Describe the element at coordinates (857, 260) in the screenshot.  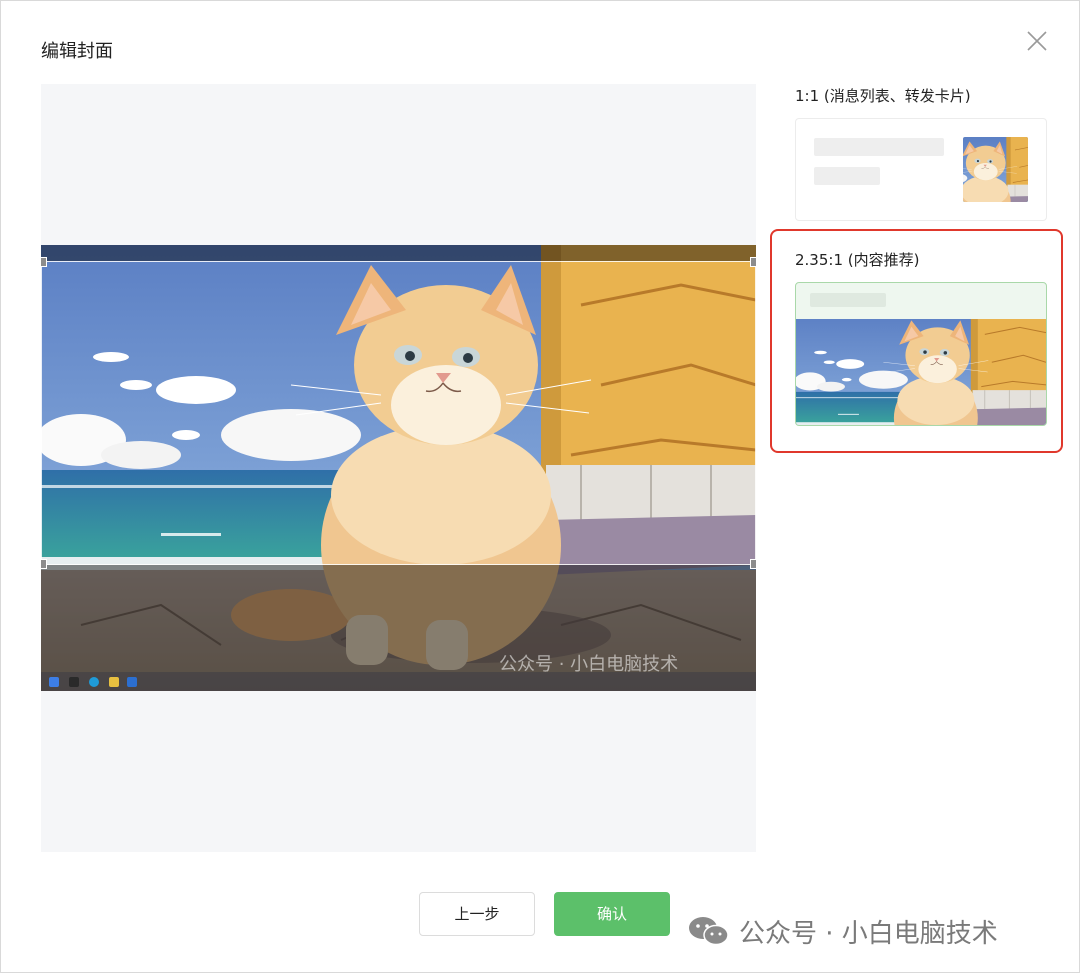
I see `preview-wide-label: 2.35:1 (内容推荐)` at that location.